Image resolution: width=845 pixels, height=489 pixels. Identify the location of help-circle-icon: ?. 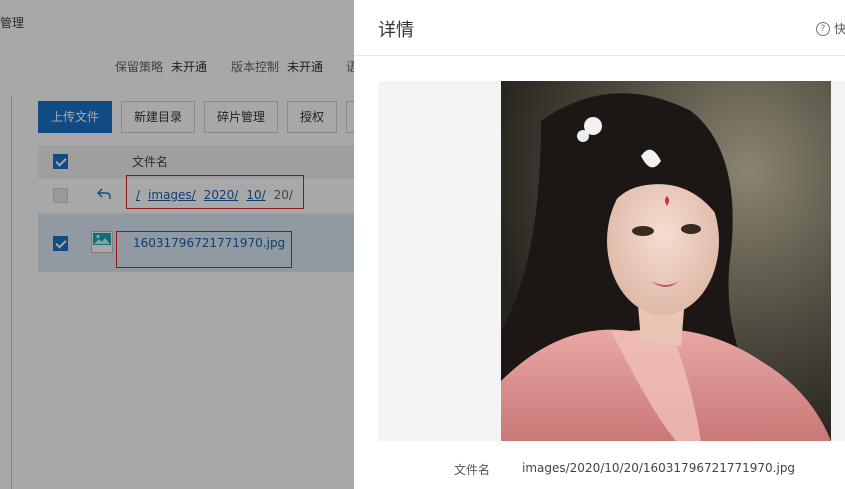
(823, 28).